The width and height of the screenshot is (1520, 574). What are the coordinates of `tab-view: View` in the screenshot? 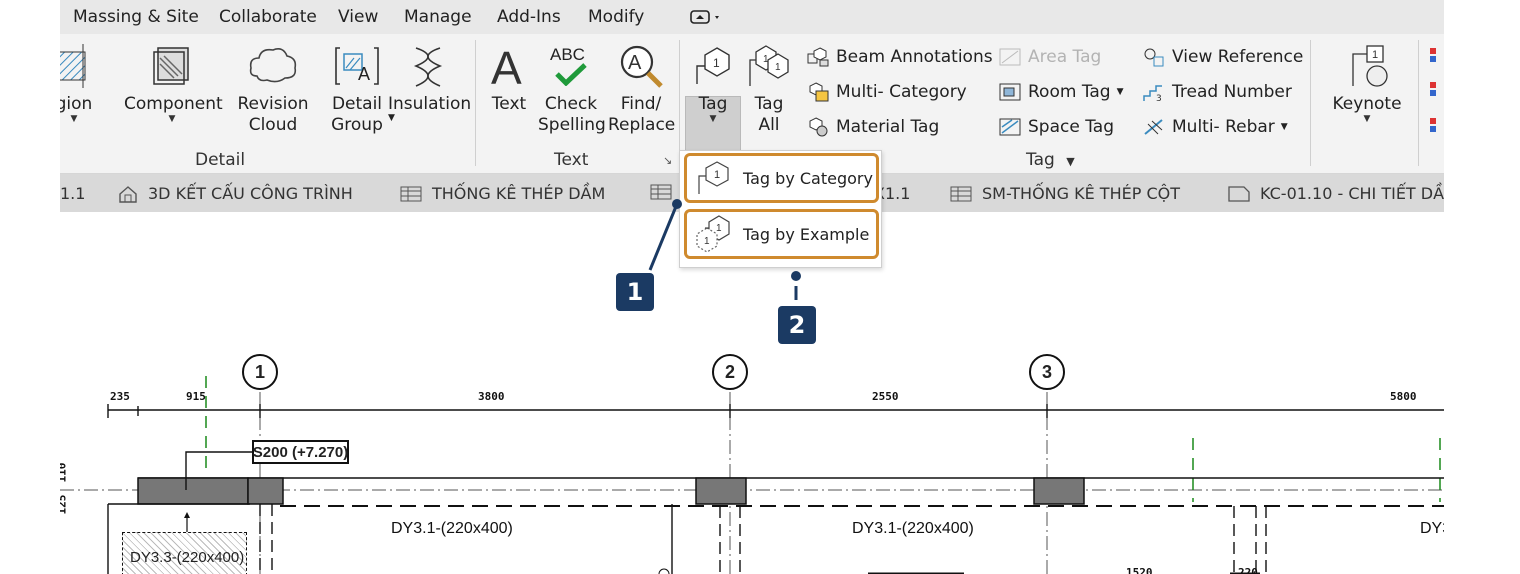 It's located at (358, 17).